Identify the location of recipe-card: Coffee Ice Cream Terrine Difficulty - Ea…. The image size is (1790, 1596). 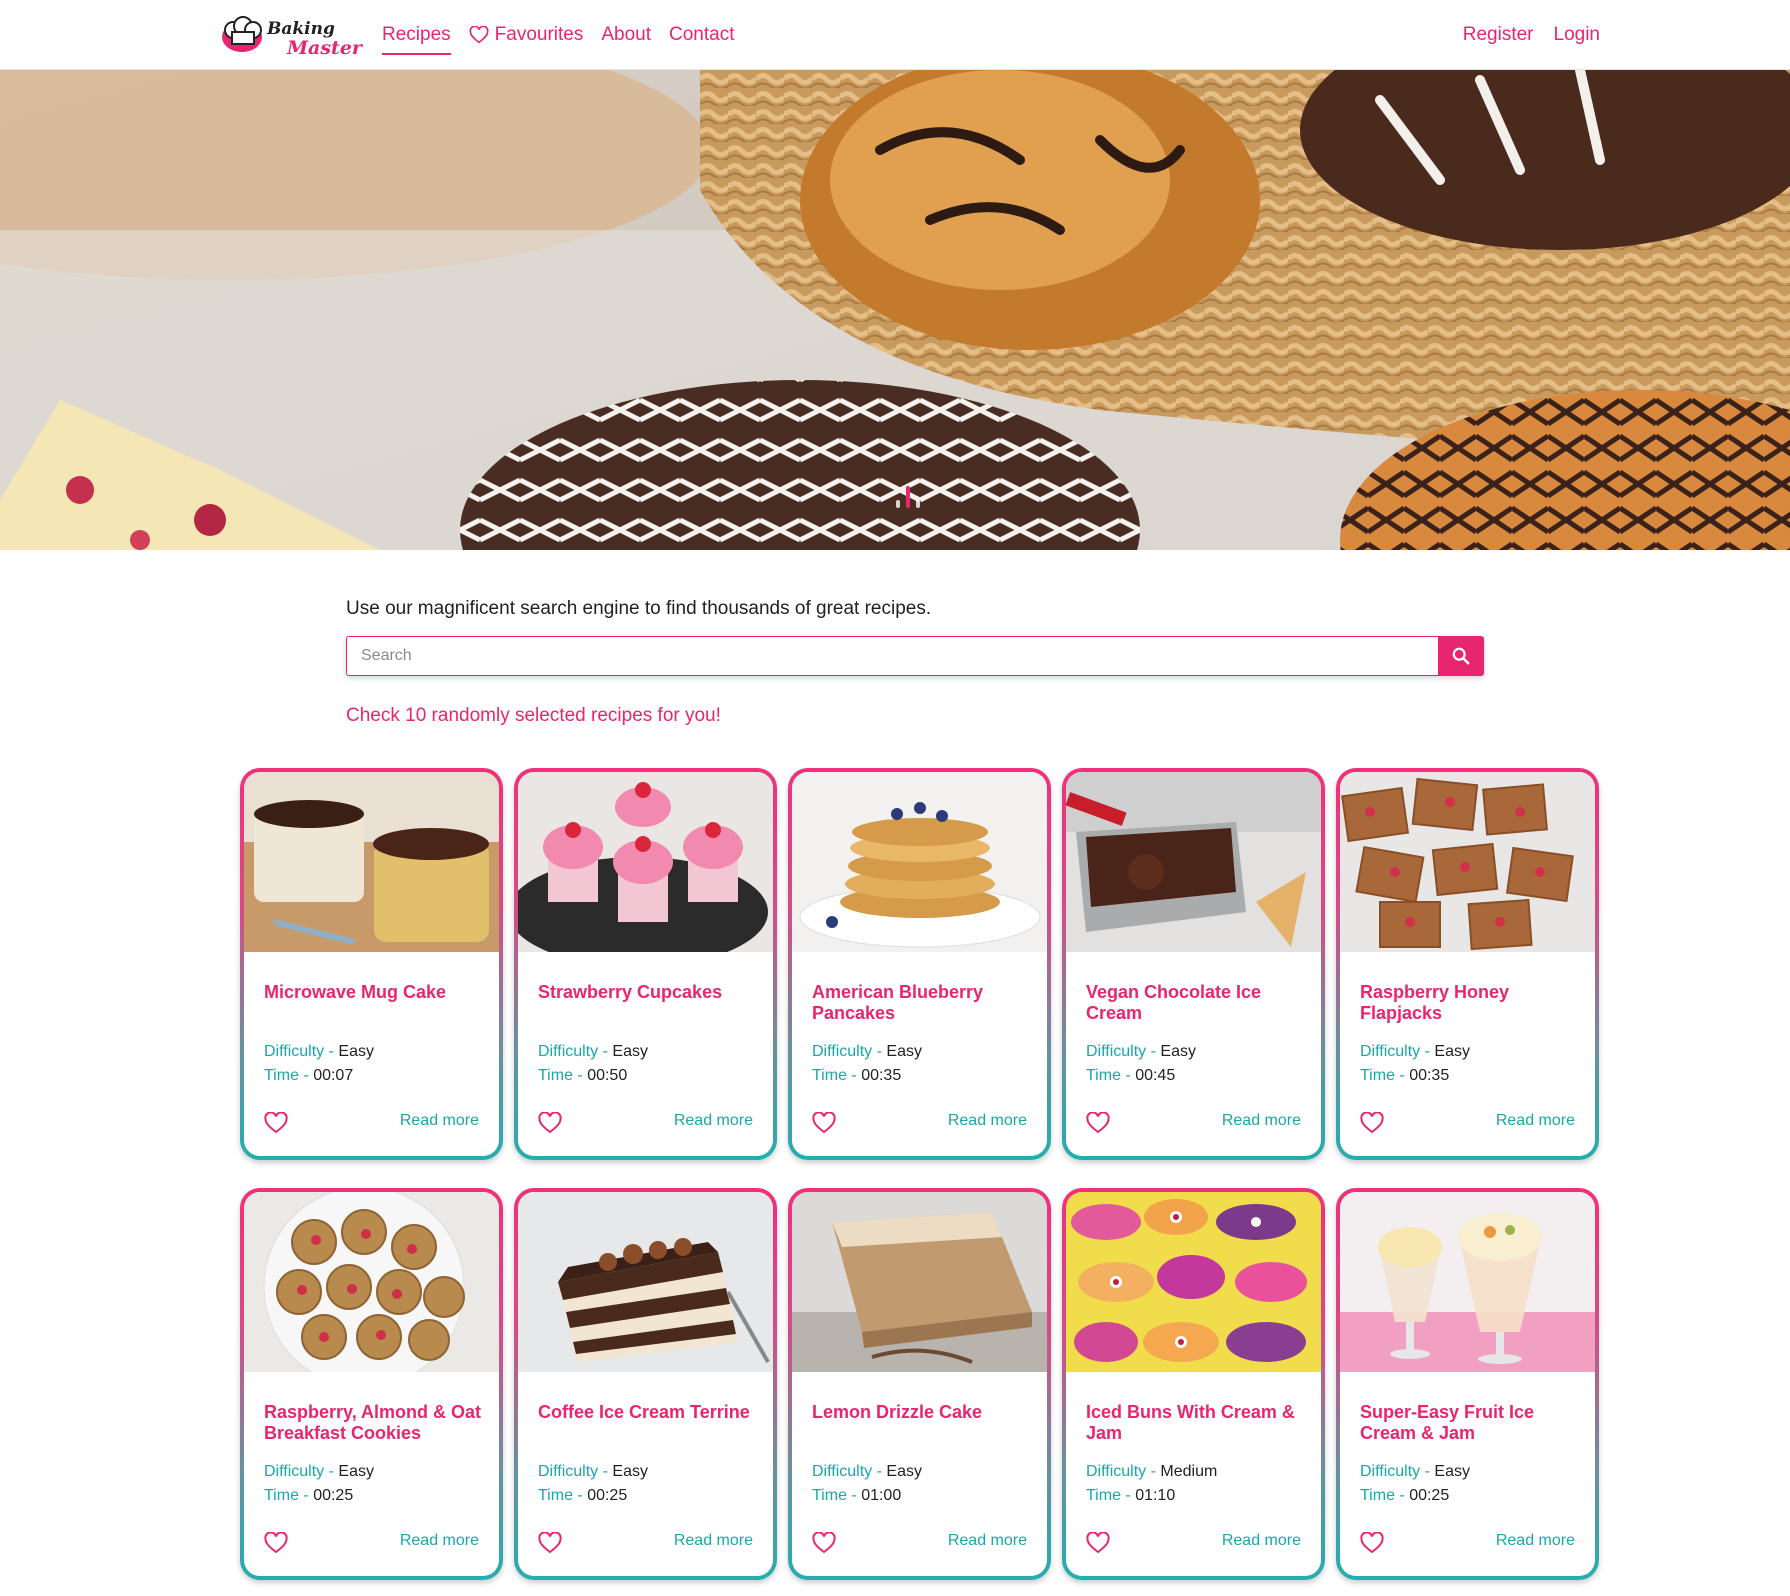
(645, 1384).